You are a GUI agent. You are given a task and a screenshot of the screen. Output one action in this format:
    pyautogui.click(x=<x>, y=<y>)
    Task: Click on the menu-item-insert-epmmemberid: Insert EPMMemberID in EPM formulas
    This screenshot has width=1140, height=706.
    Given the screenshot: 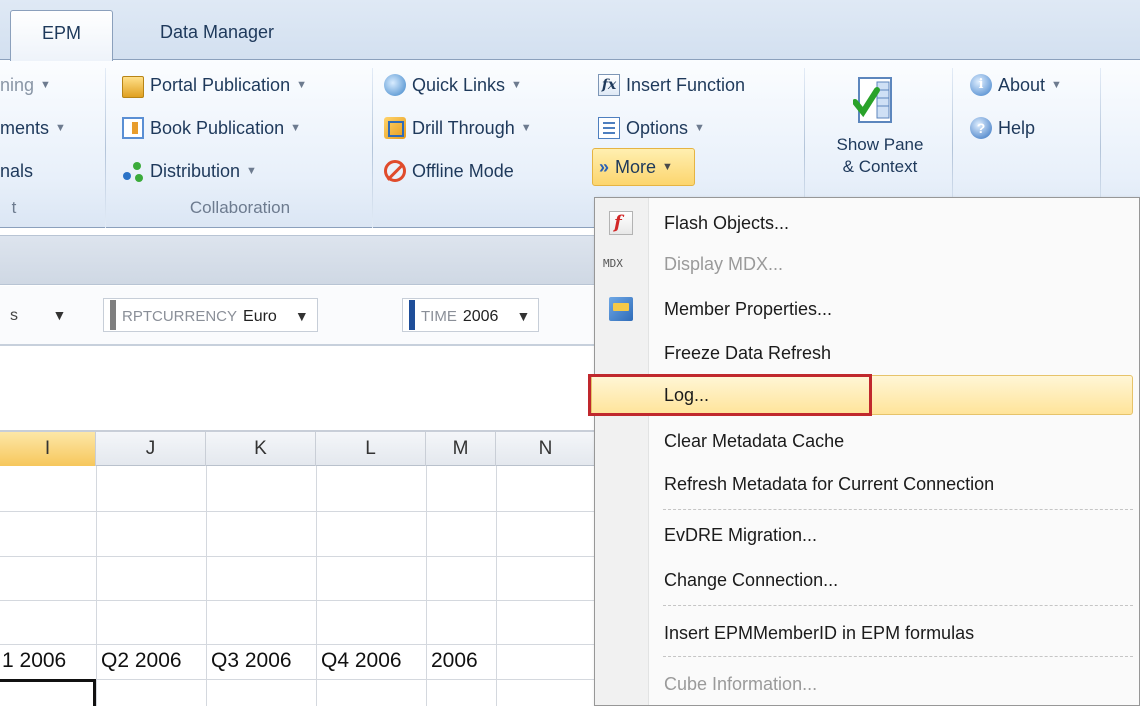 What is the action you would take?
    pyautogui.click(x=893, y=633)
    